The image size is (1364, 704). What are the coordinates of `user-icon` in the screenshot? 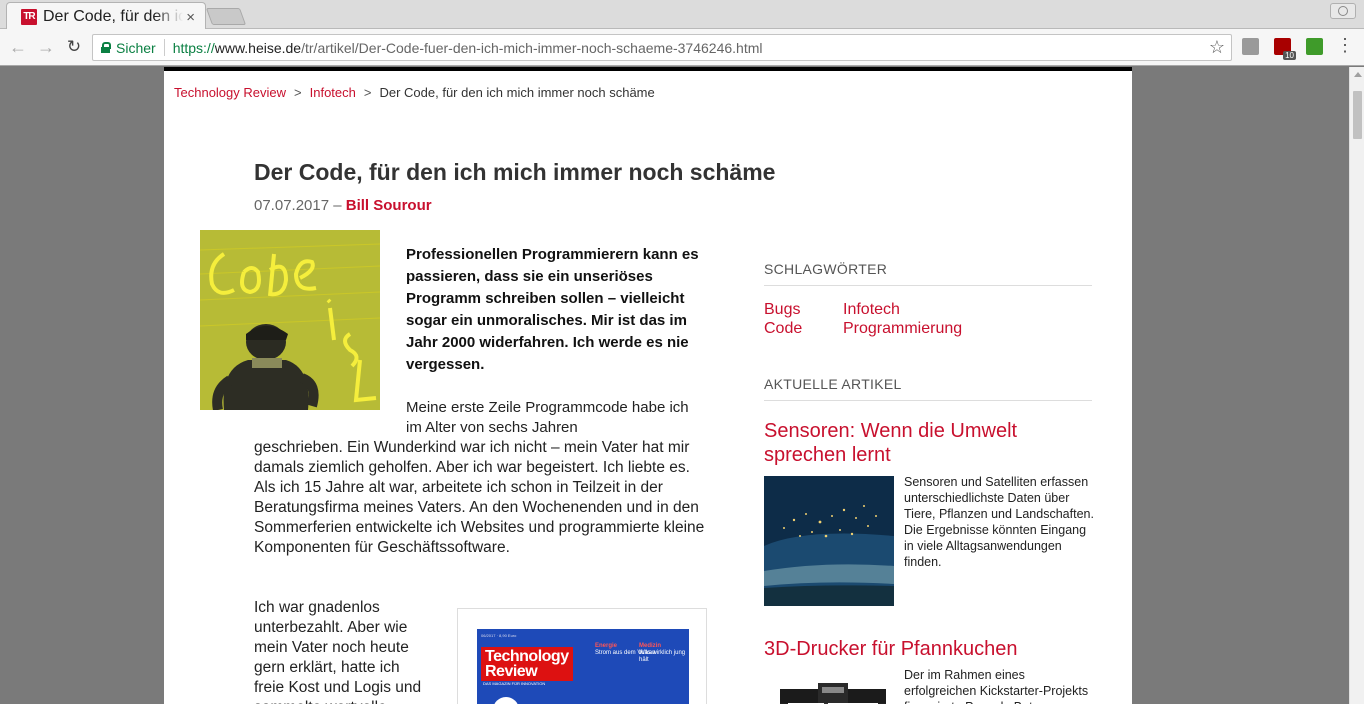 It's located at (1343, 11).